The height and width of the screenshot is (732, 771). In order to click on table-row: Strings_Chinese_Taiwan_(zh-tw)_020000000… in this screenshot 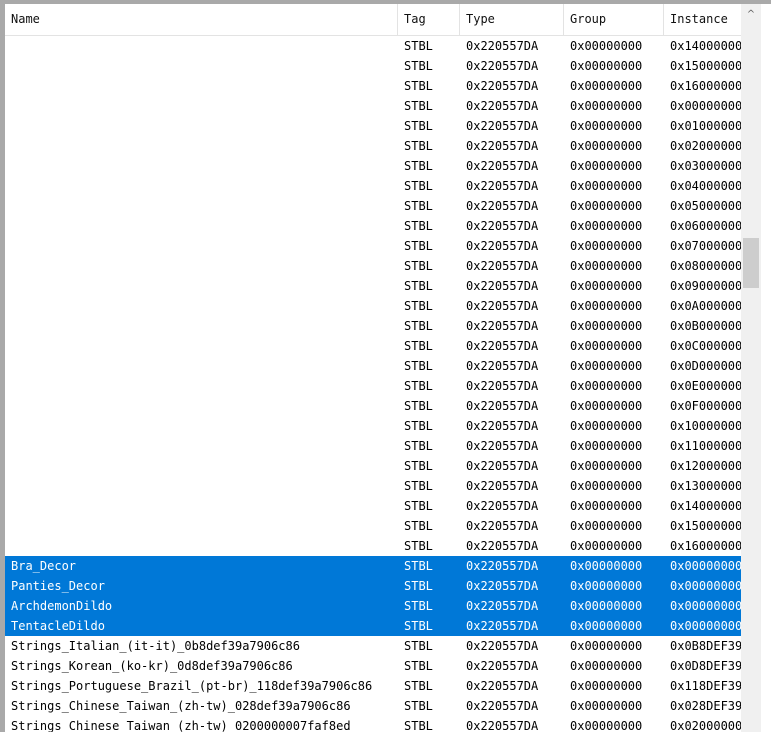, I will do `click(373, 724)`.